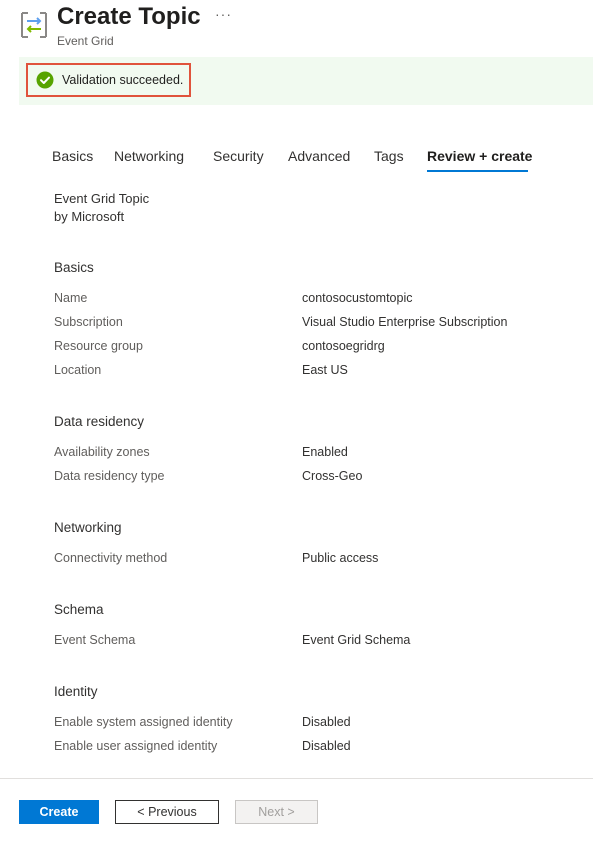 The image size is (593, 844). What do you see at coordinates (389, 156) in the screenshot?
I see `tab-tags: Tags` at bounding box center [389, 156].